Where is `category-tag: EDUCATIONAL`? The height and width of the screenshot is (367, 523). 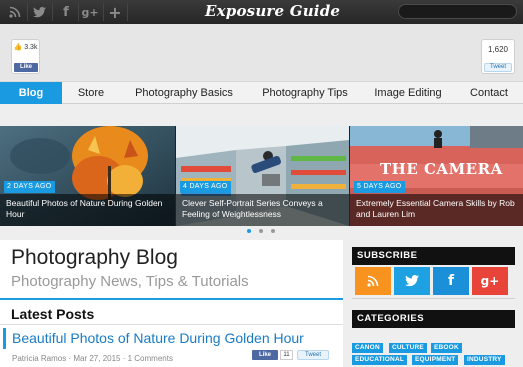
category-tag: EDUCATIONAL is located at coordinates (380, 360).